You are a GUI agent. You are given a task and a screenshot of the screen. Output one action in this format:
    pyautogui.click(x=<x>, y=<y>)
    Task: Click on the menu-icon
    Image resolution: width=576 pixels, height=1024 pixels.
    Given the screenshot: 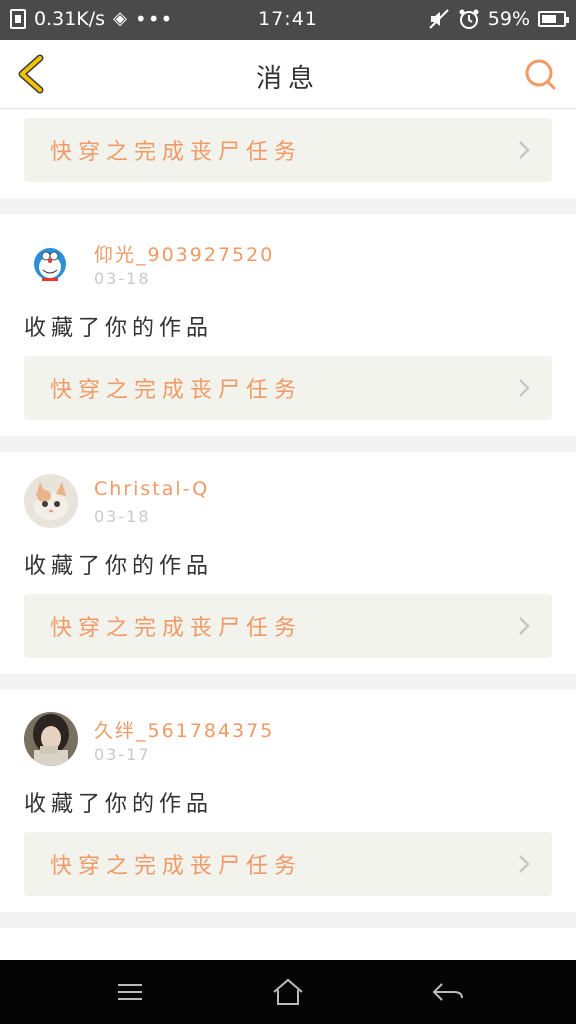 What is the action you would take?
    pyautogui.click(x=130, y=992)
    